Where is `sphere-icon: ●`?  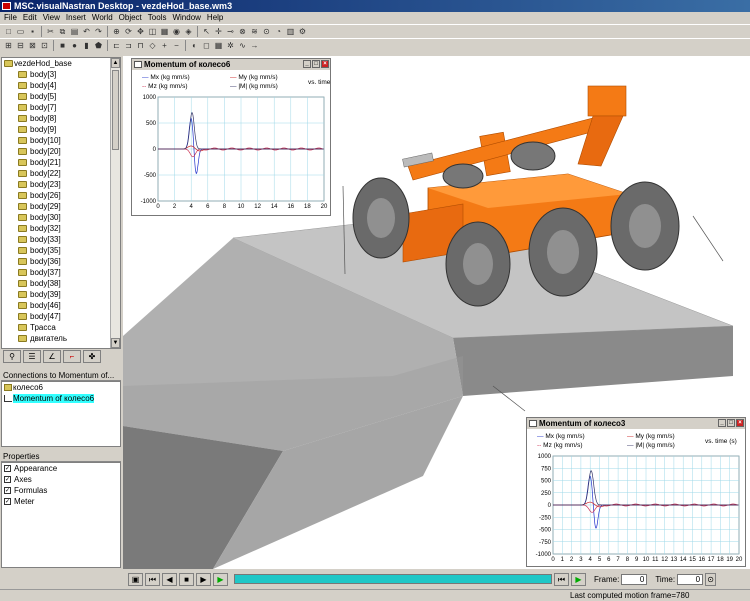 sphere-icon: ● is located at coordinates (74, 45).